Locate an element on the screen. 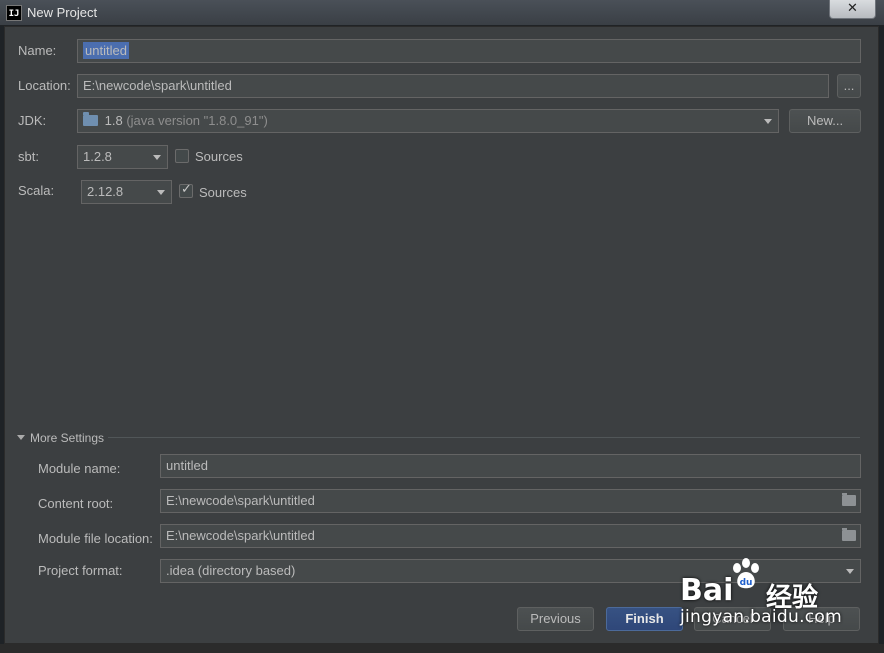 This screenshot has height=653, width=884. cancel-button: Cancel is located at coordinates (732, 619).